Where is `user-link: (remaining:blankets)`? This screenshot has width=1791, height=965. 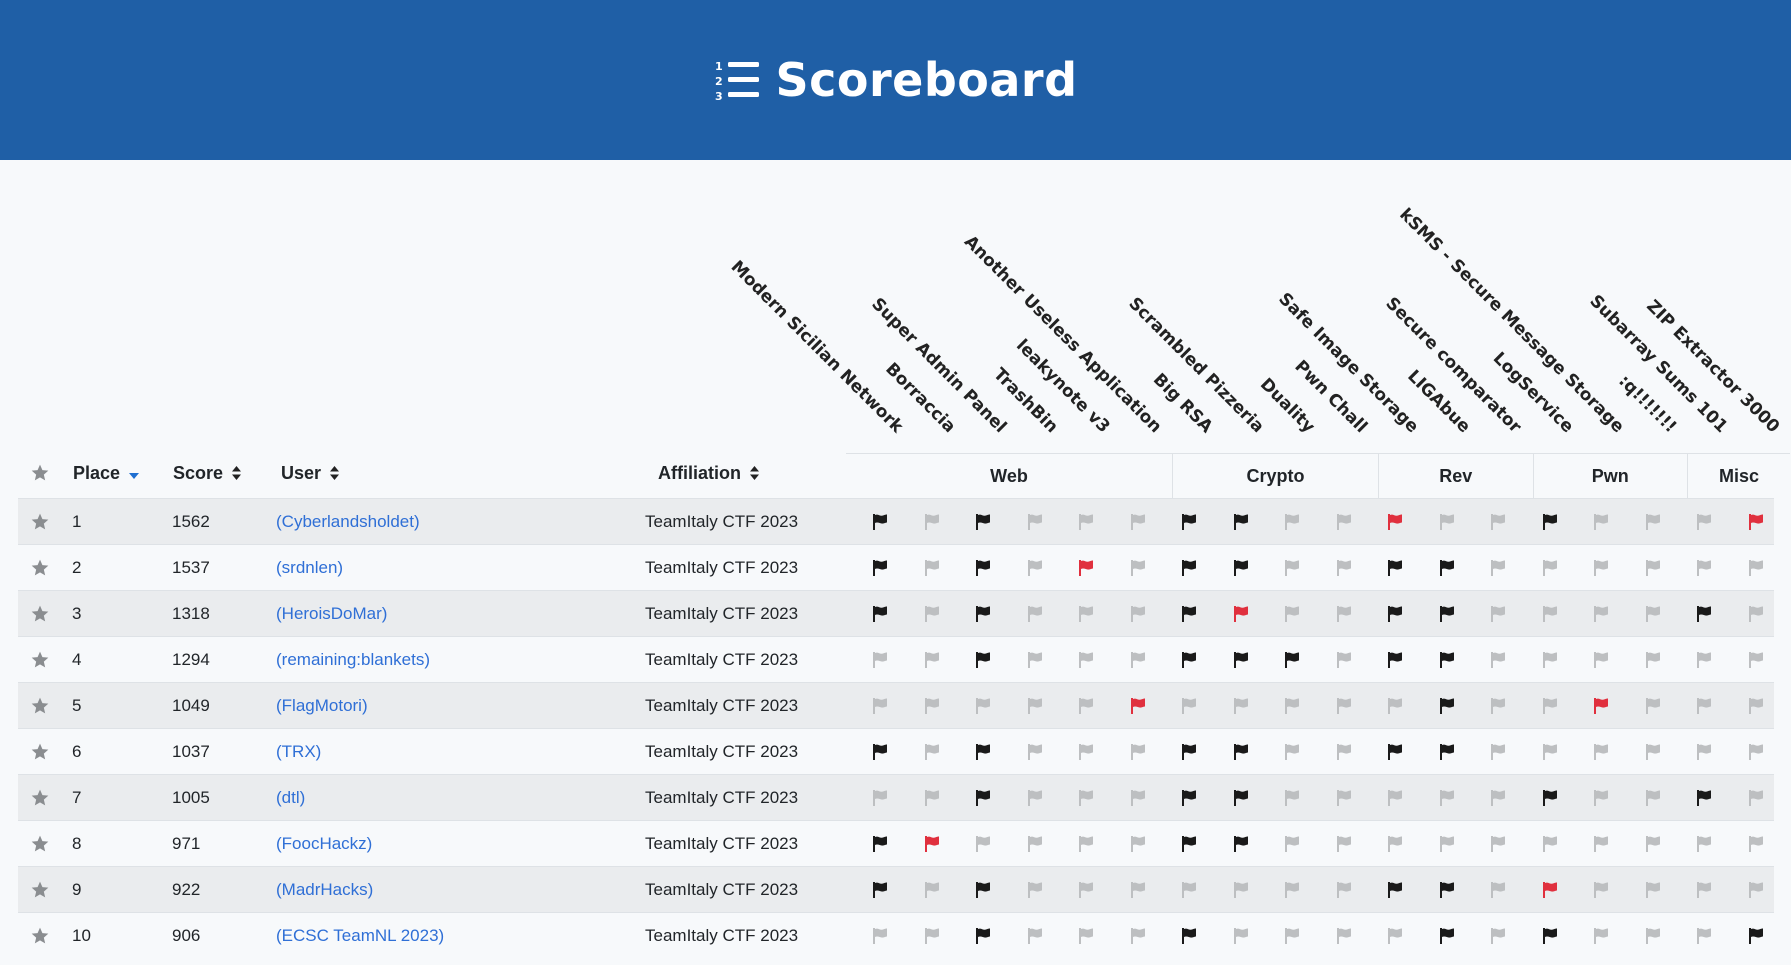 user-link: (remaining:blankets) is located at coordinates (353, 660).